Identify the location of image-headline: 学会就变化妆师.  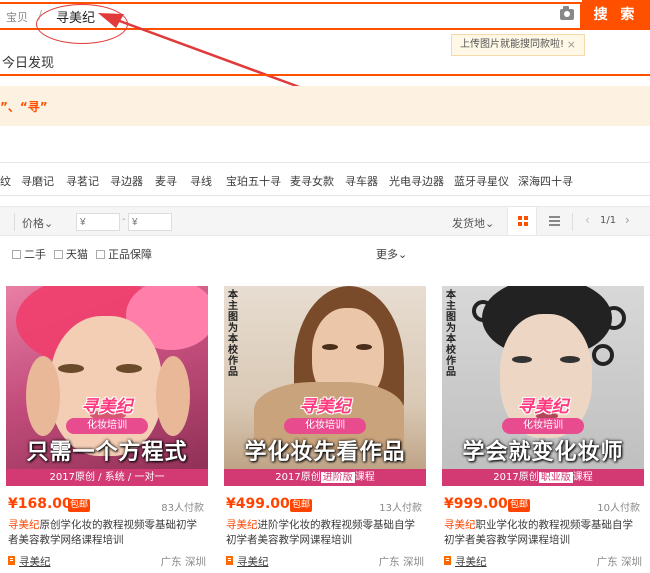
(543, 452).